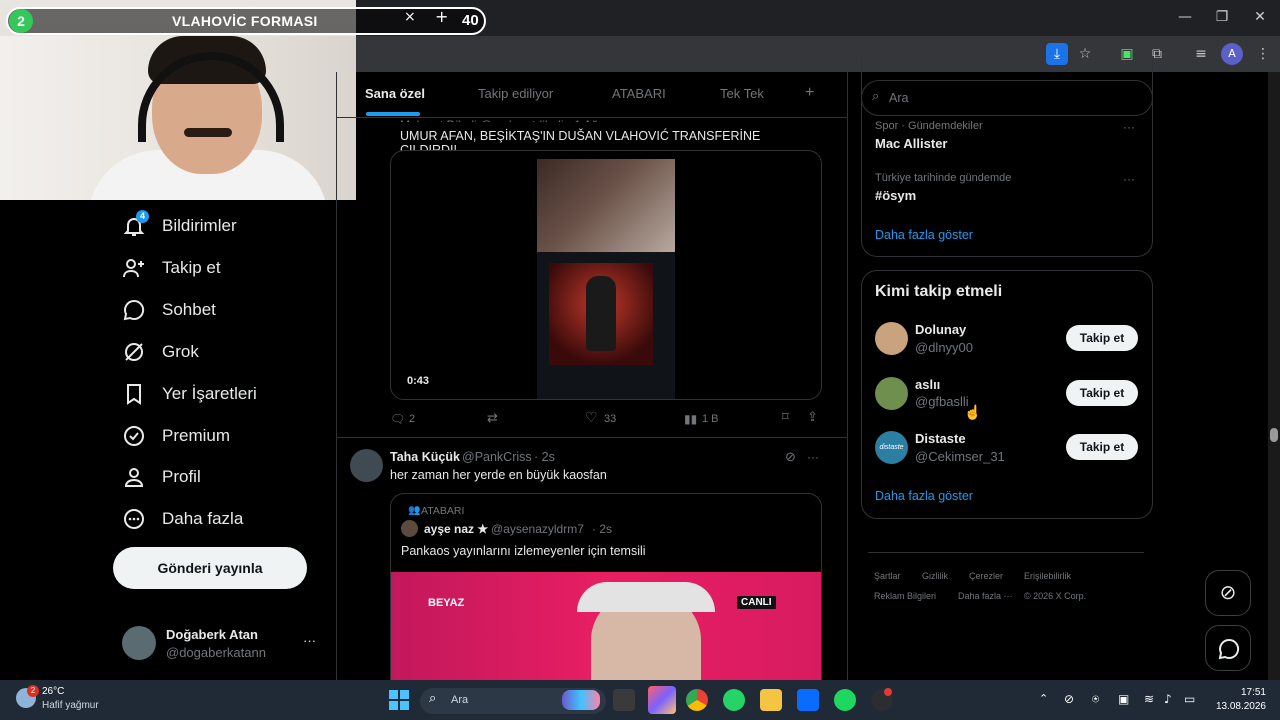 Image resolution: width=1280 pixels, height=720 pixels. I want to click on trend-title: Mac Allister, so click(911, 143).